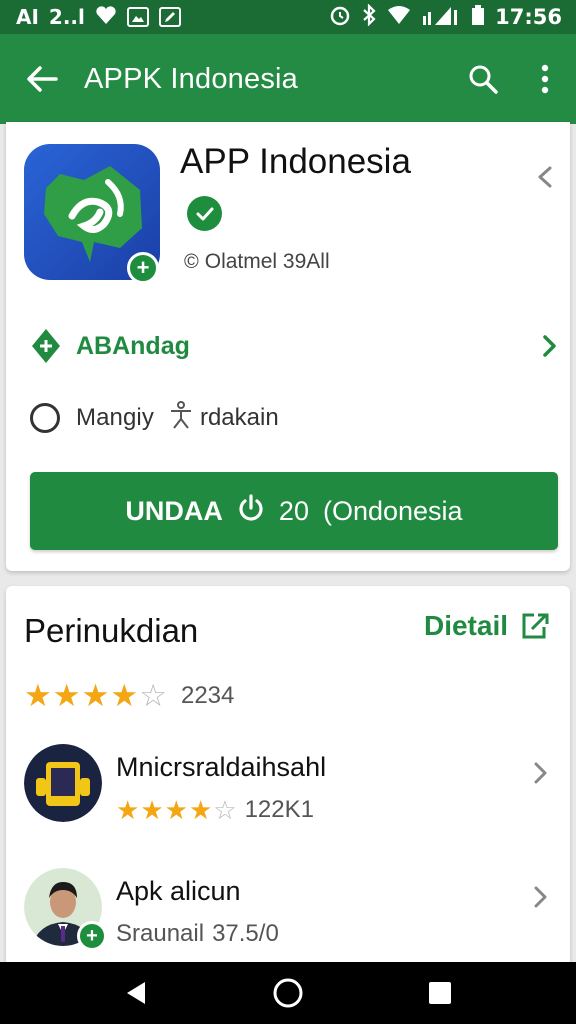  I want to click on carrier-label: AI, so click(27, 17).